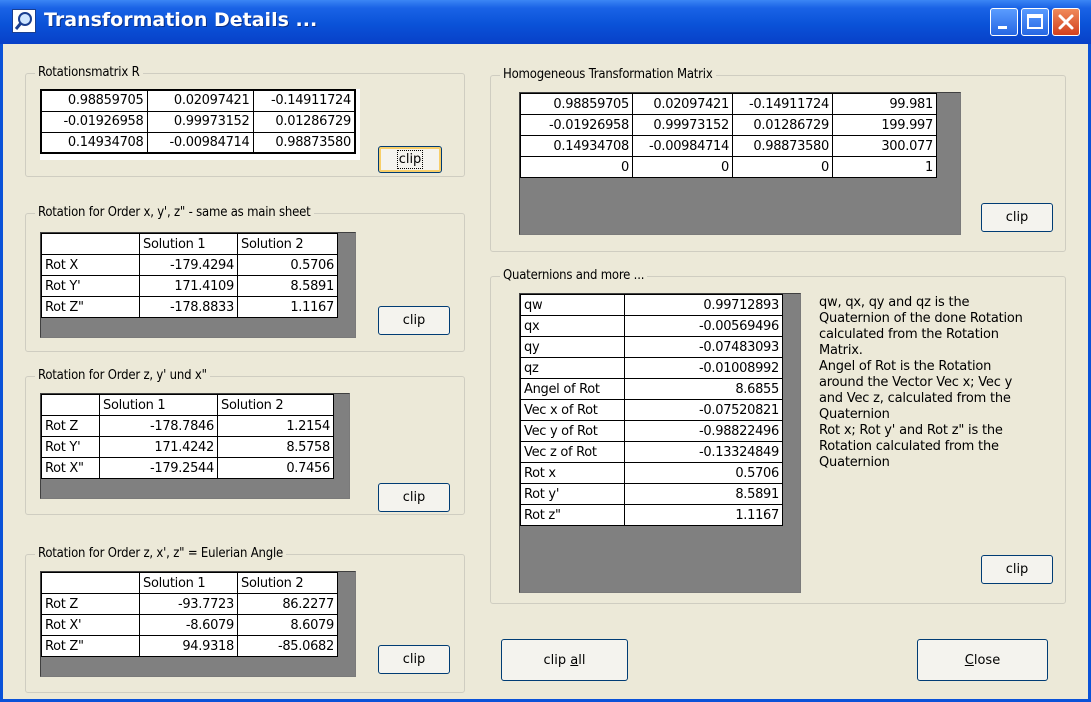 The image size is (1091, 702). I want to click on matrix-cell: 1, so click(884, 167).